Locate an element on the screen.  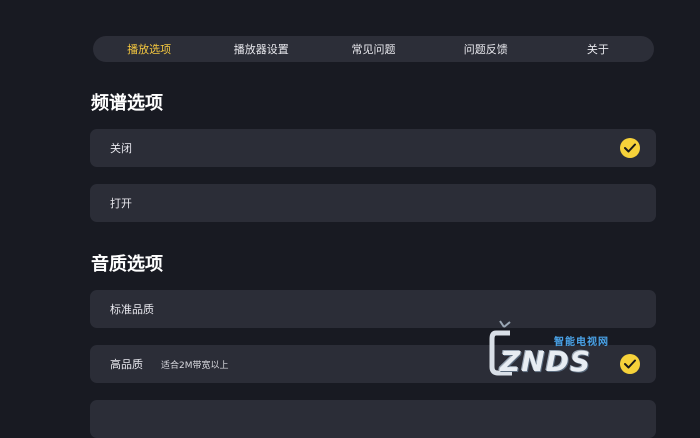
quality-option-partial is located at coordinates (373, 419).